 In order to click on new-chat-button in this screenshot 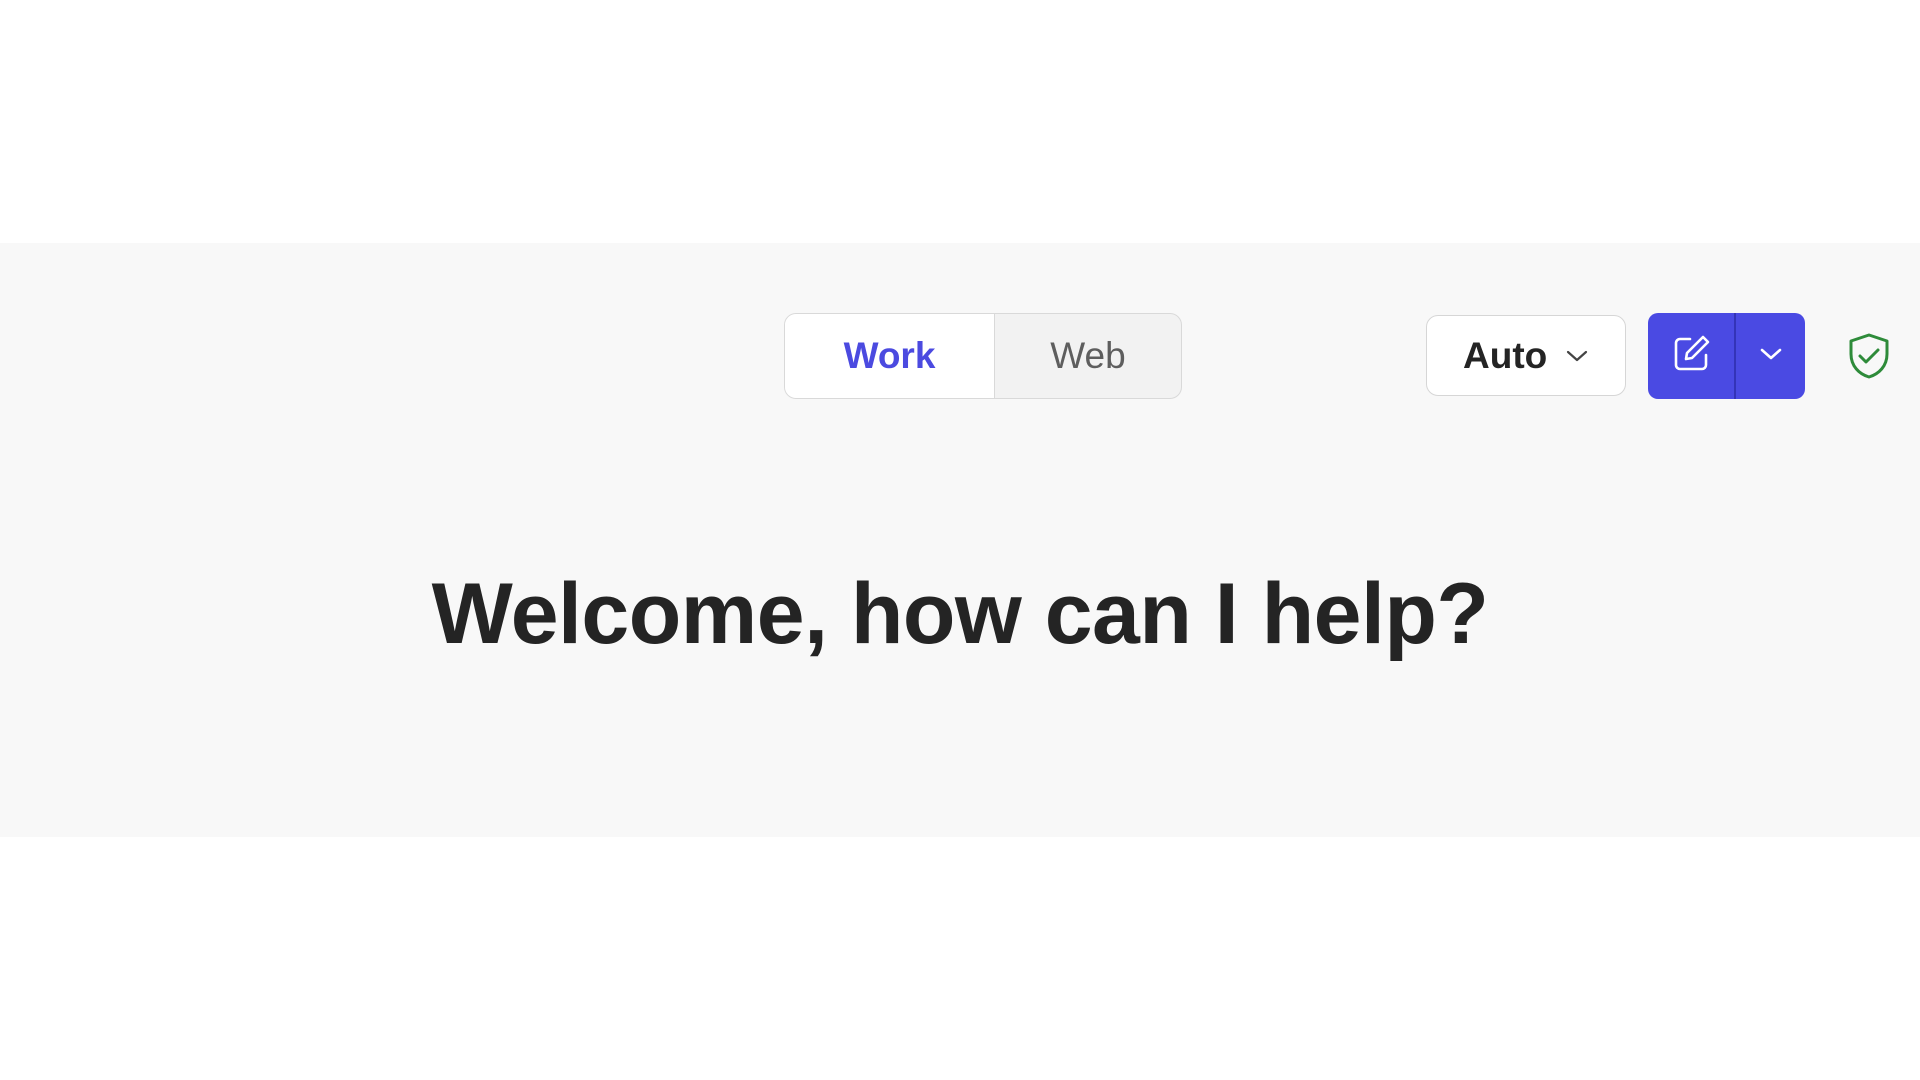, I will do `click(1692, 356)`.